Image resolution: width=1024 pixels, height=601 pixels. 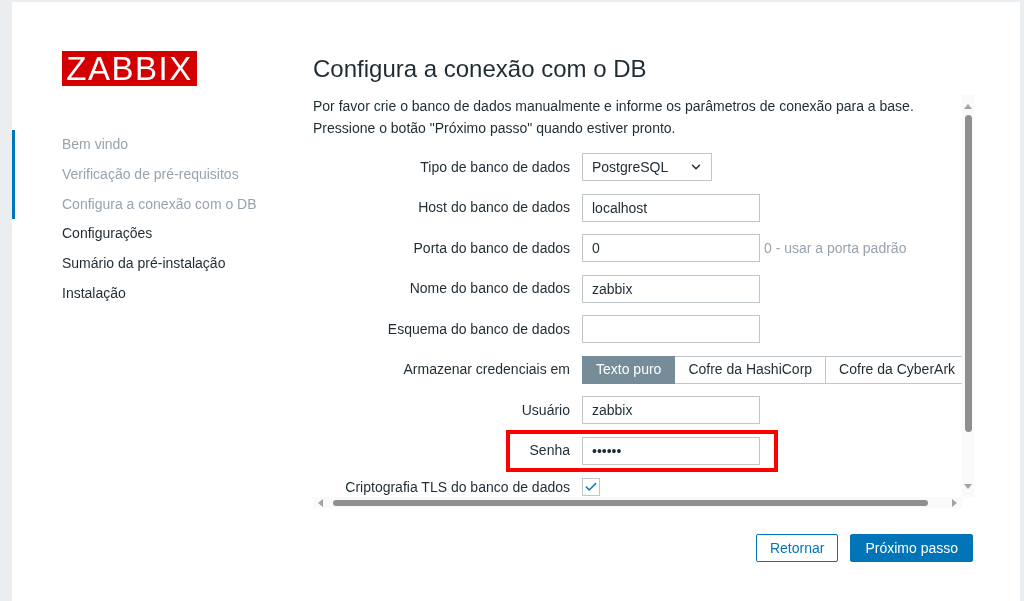 What do you see at coordinates (486, 369) in the screenshot?
I see `field-label: Armazenar credenciais em` at bounding box center [486, 369].